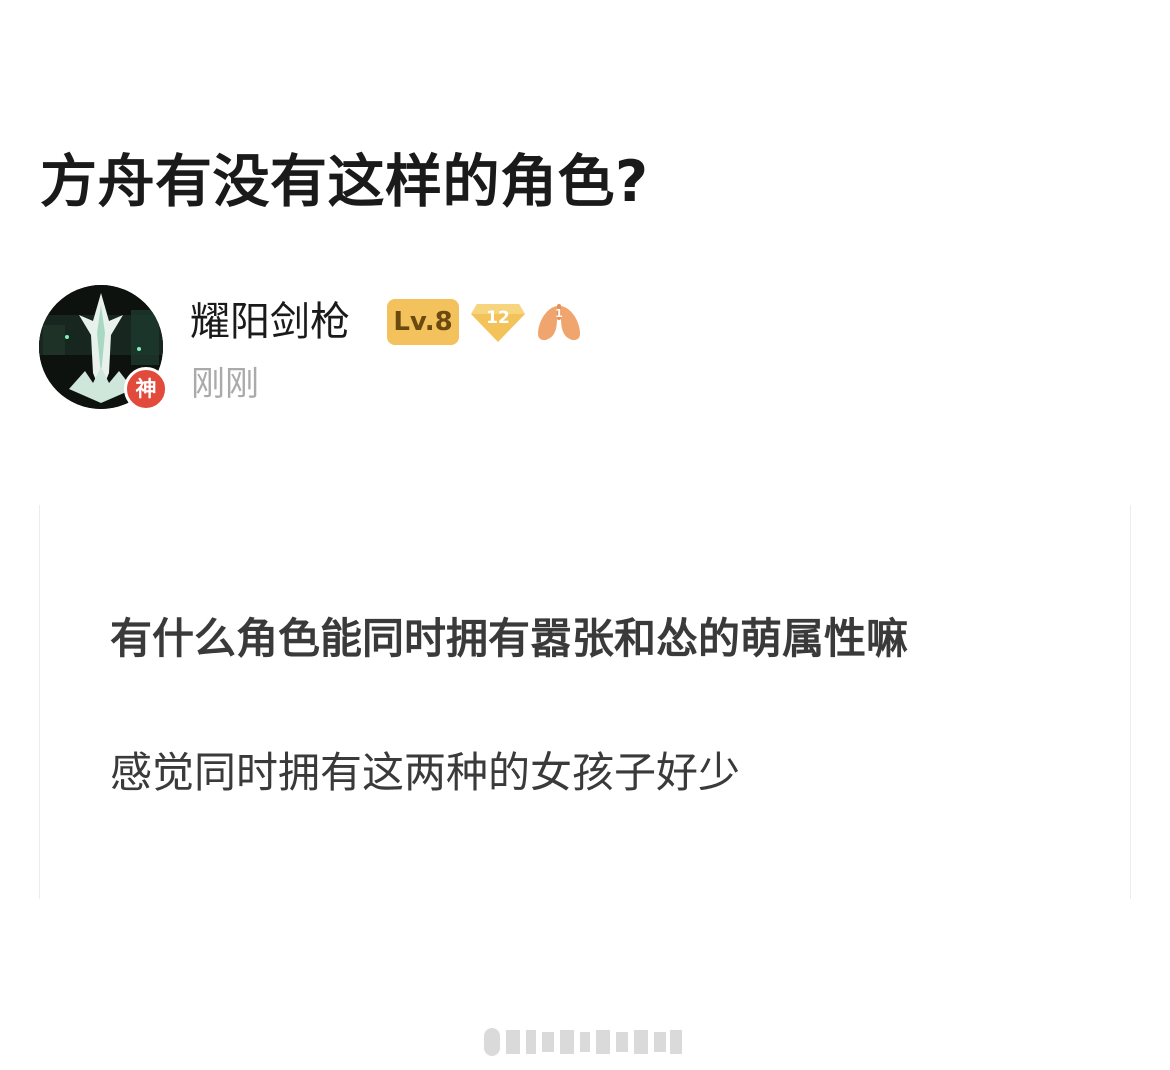 This screenshot has width=1170, height=1070. I want to click on post-body-line1: 有什么角色能同时拥有嚣张和怂的萌属性嘛, so click(509, 638).